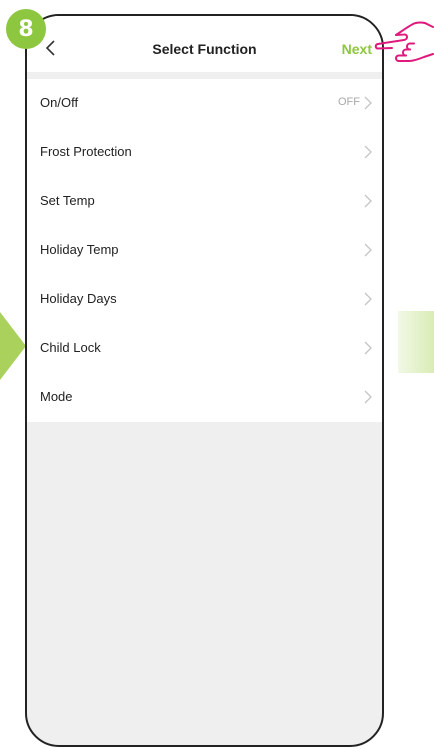 This screenshot has height=749, width=434. I want to click on function-label: Holiday Days, so click(78, 298).